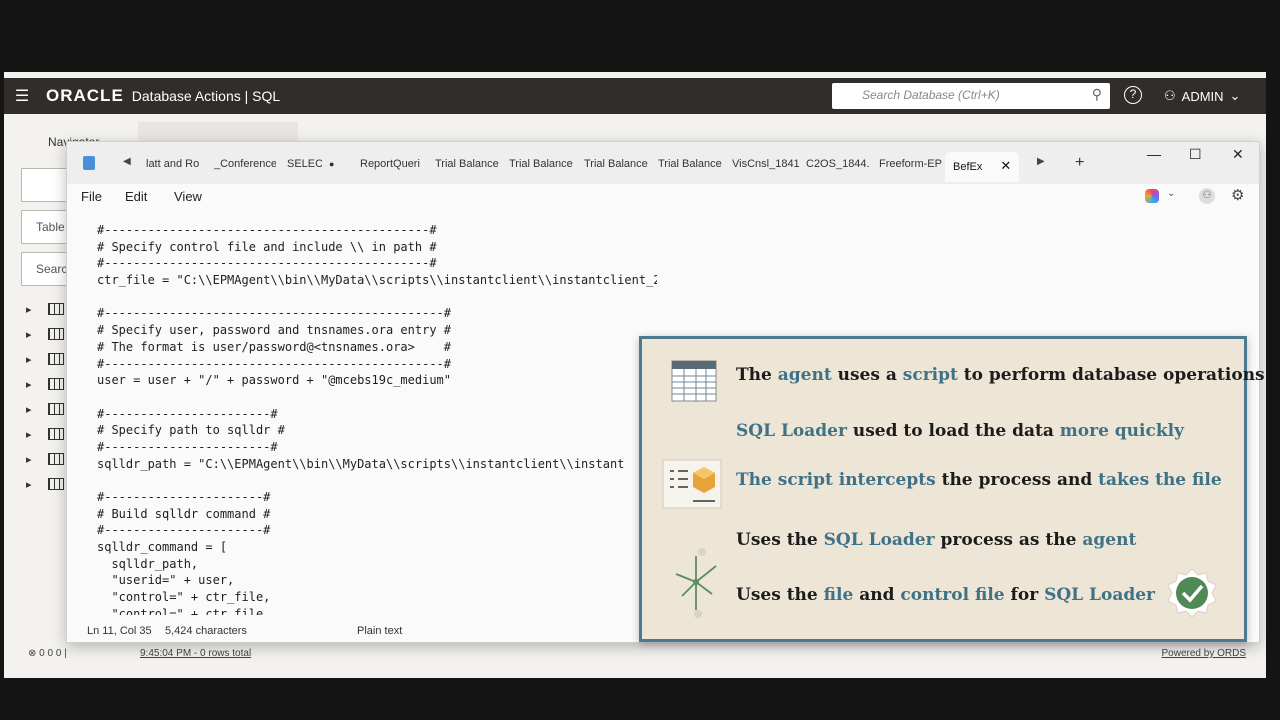 The width and height of the screenshot is (1280, 720). I want to click on hamburger-icon: ☰, so click(22, 96).